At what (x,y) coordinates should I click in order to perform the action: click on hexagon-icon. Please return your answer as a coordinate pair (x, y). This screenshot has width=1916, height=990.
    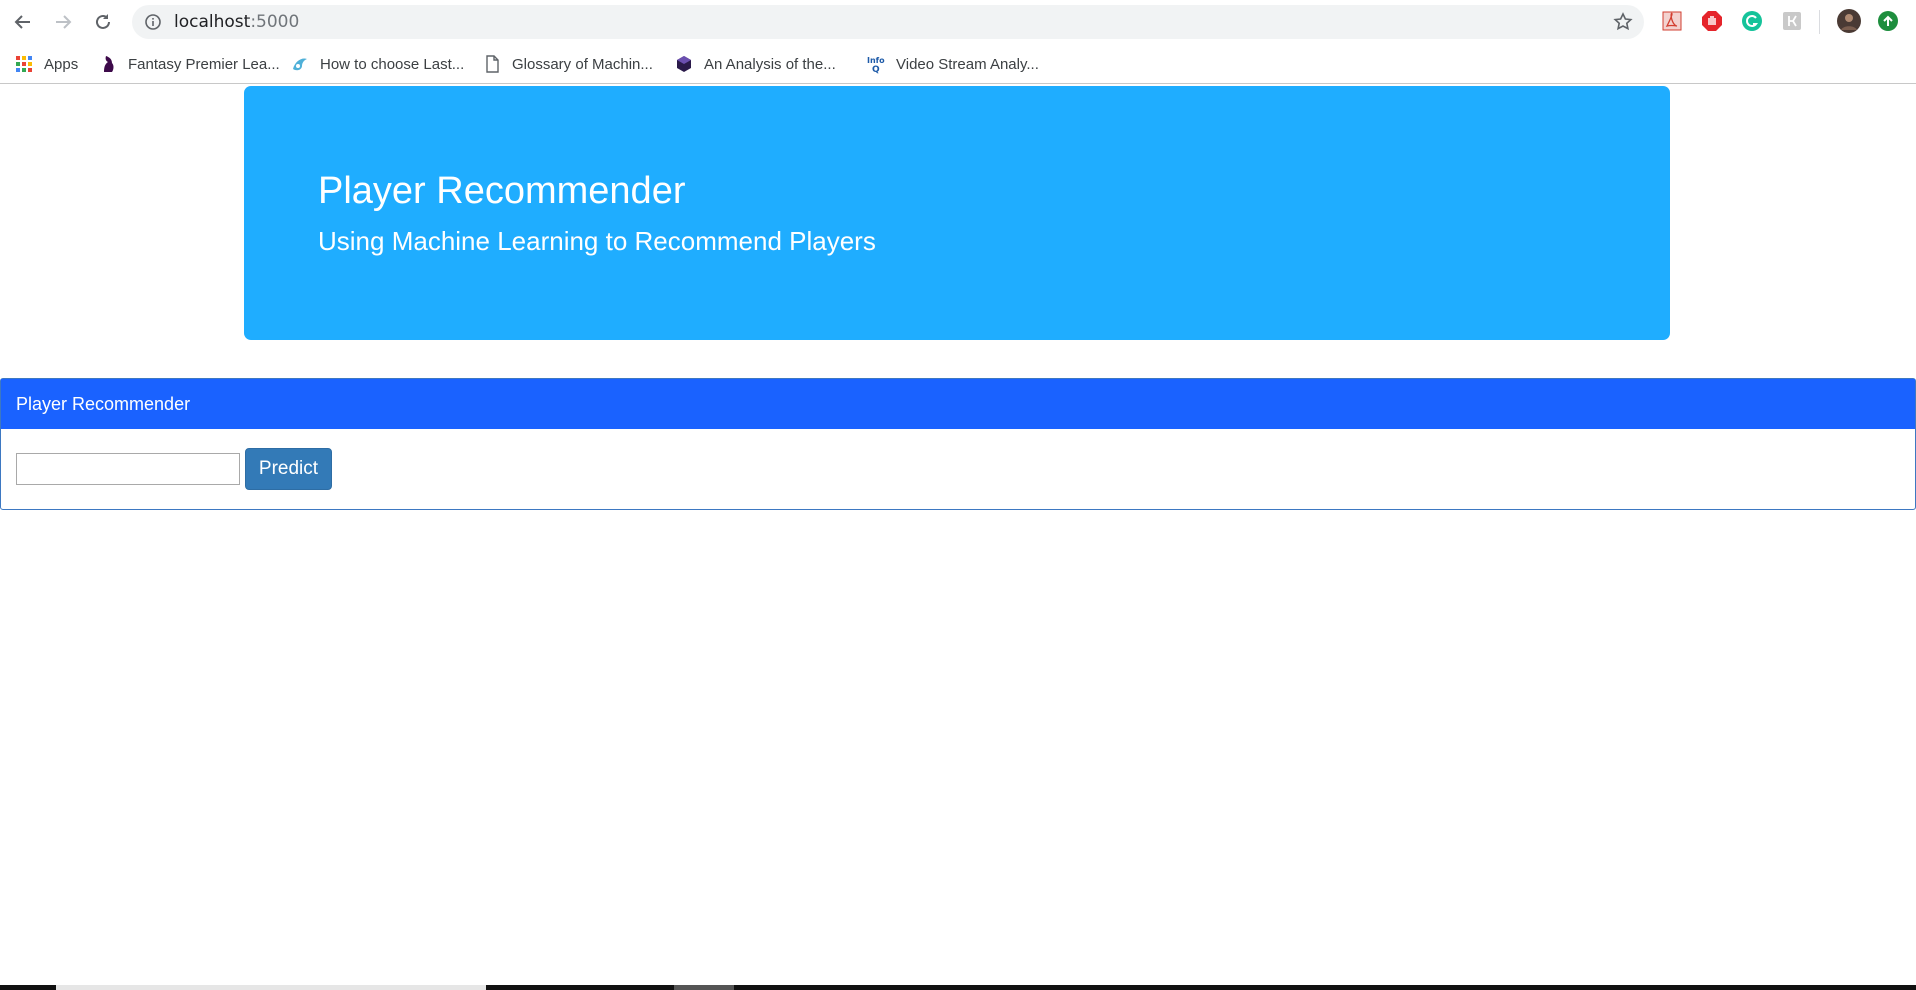
    Looking at the image, I should click on (684, 64).